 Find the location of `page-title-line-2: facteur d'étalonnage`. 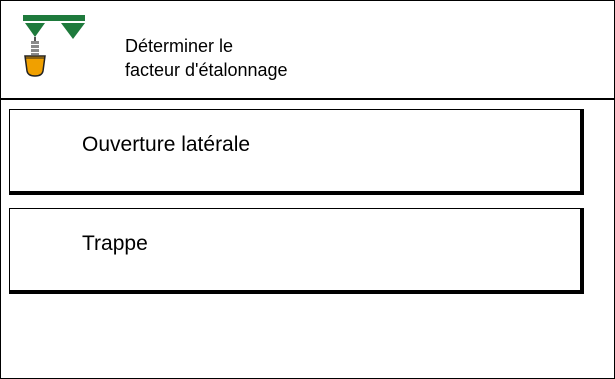

page-title-line-2: facteur d'étalonnage is located at coordinates (206, 70).